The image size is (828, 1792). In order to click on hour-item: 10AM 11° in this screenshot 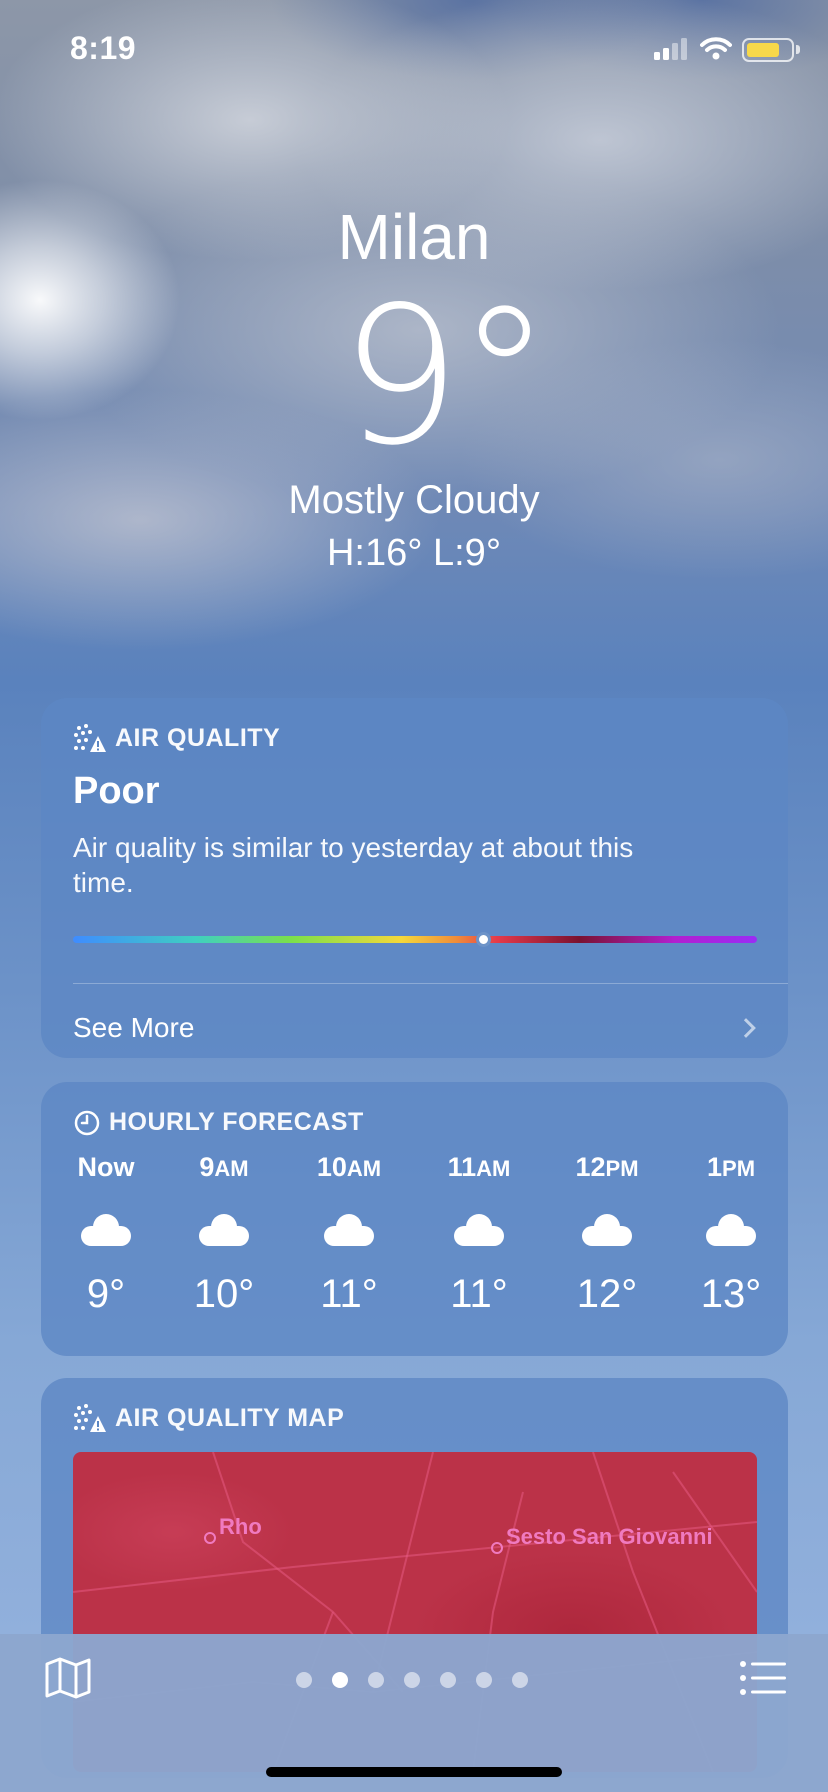, I will do `click(349, 1234)`.